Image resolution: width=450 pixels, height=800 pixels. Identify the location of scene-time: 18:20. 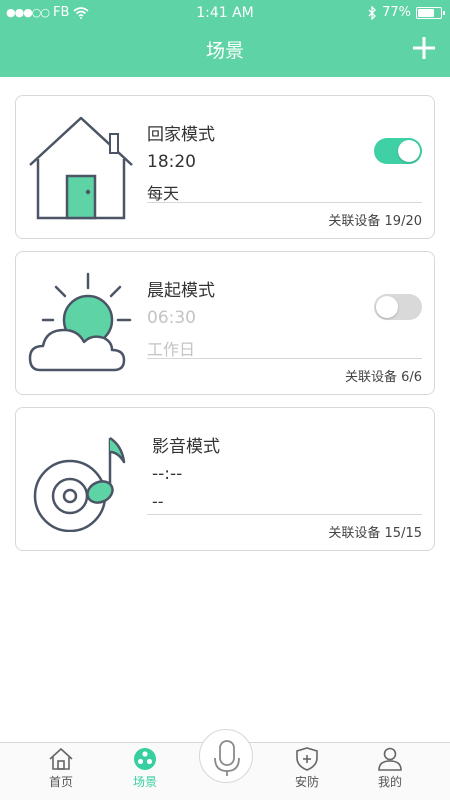
(171, 162).